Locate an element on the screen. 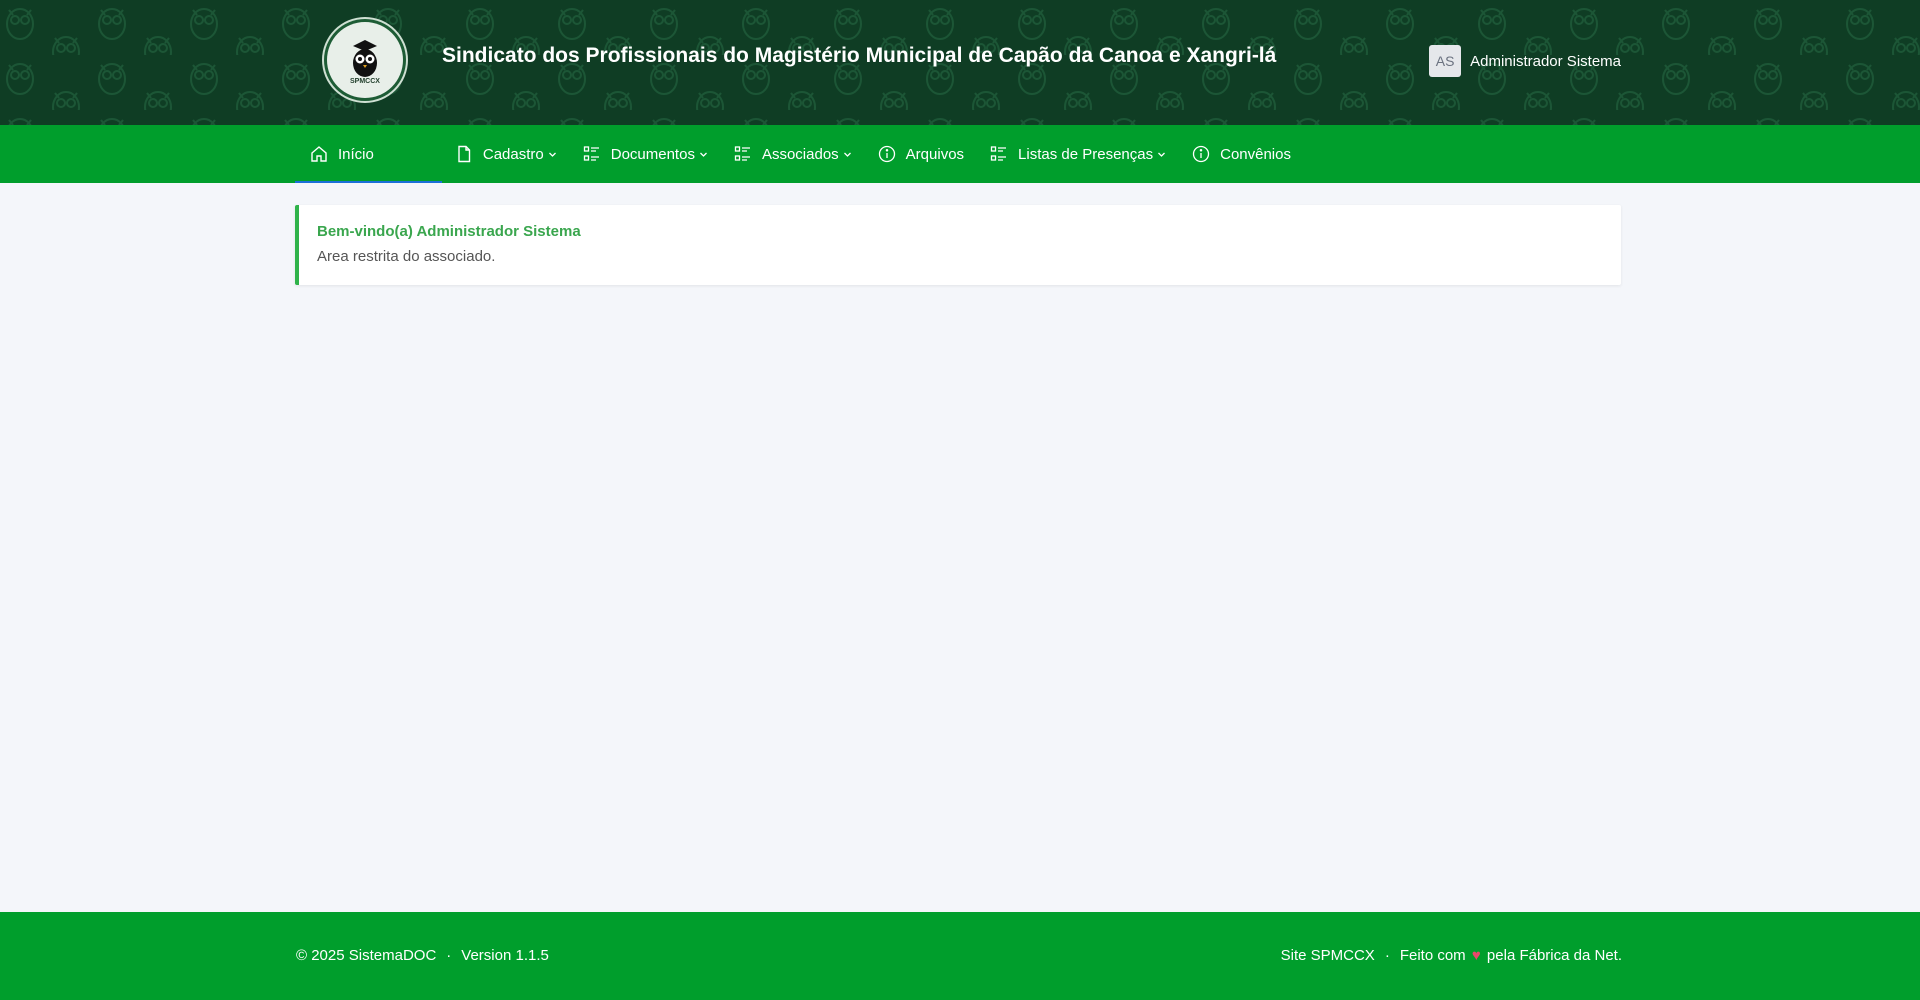 The width and height of the screenshot is (1920, 1000). nav-item-cadastro: Cadastro is located at coordinates (506, 154).